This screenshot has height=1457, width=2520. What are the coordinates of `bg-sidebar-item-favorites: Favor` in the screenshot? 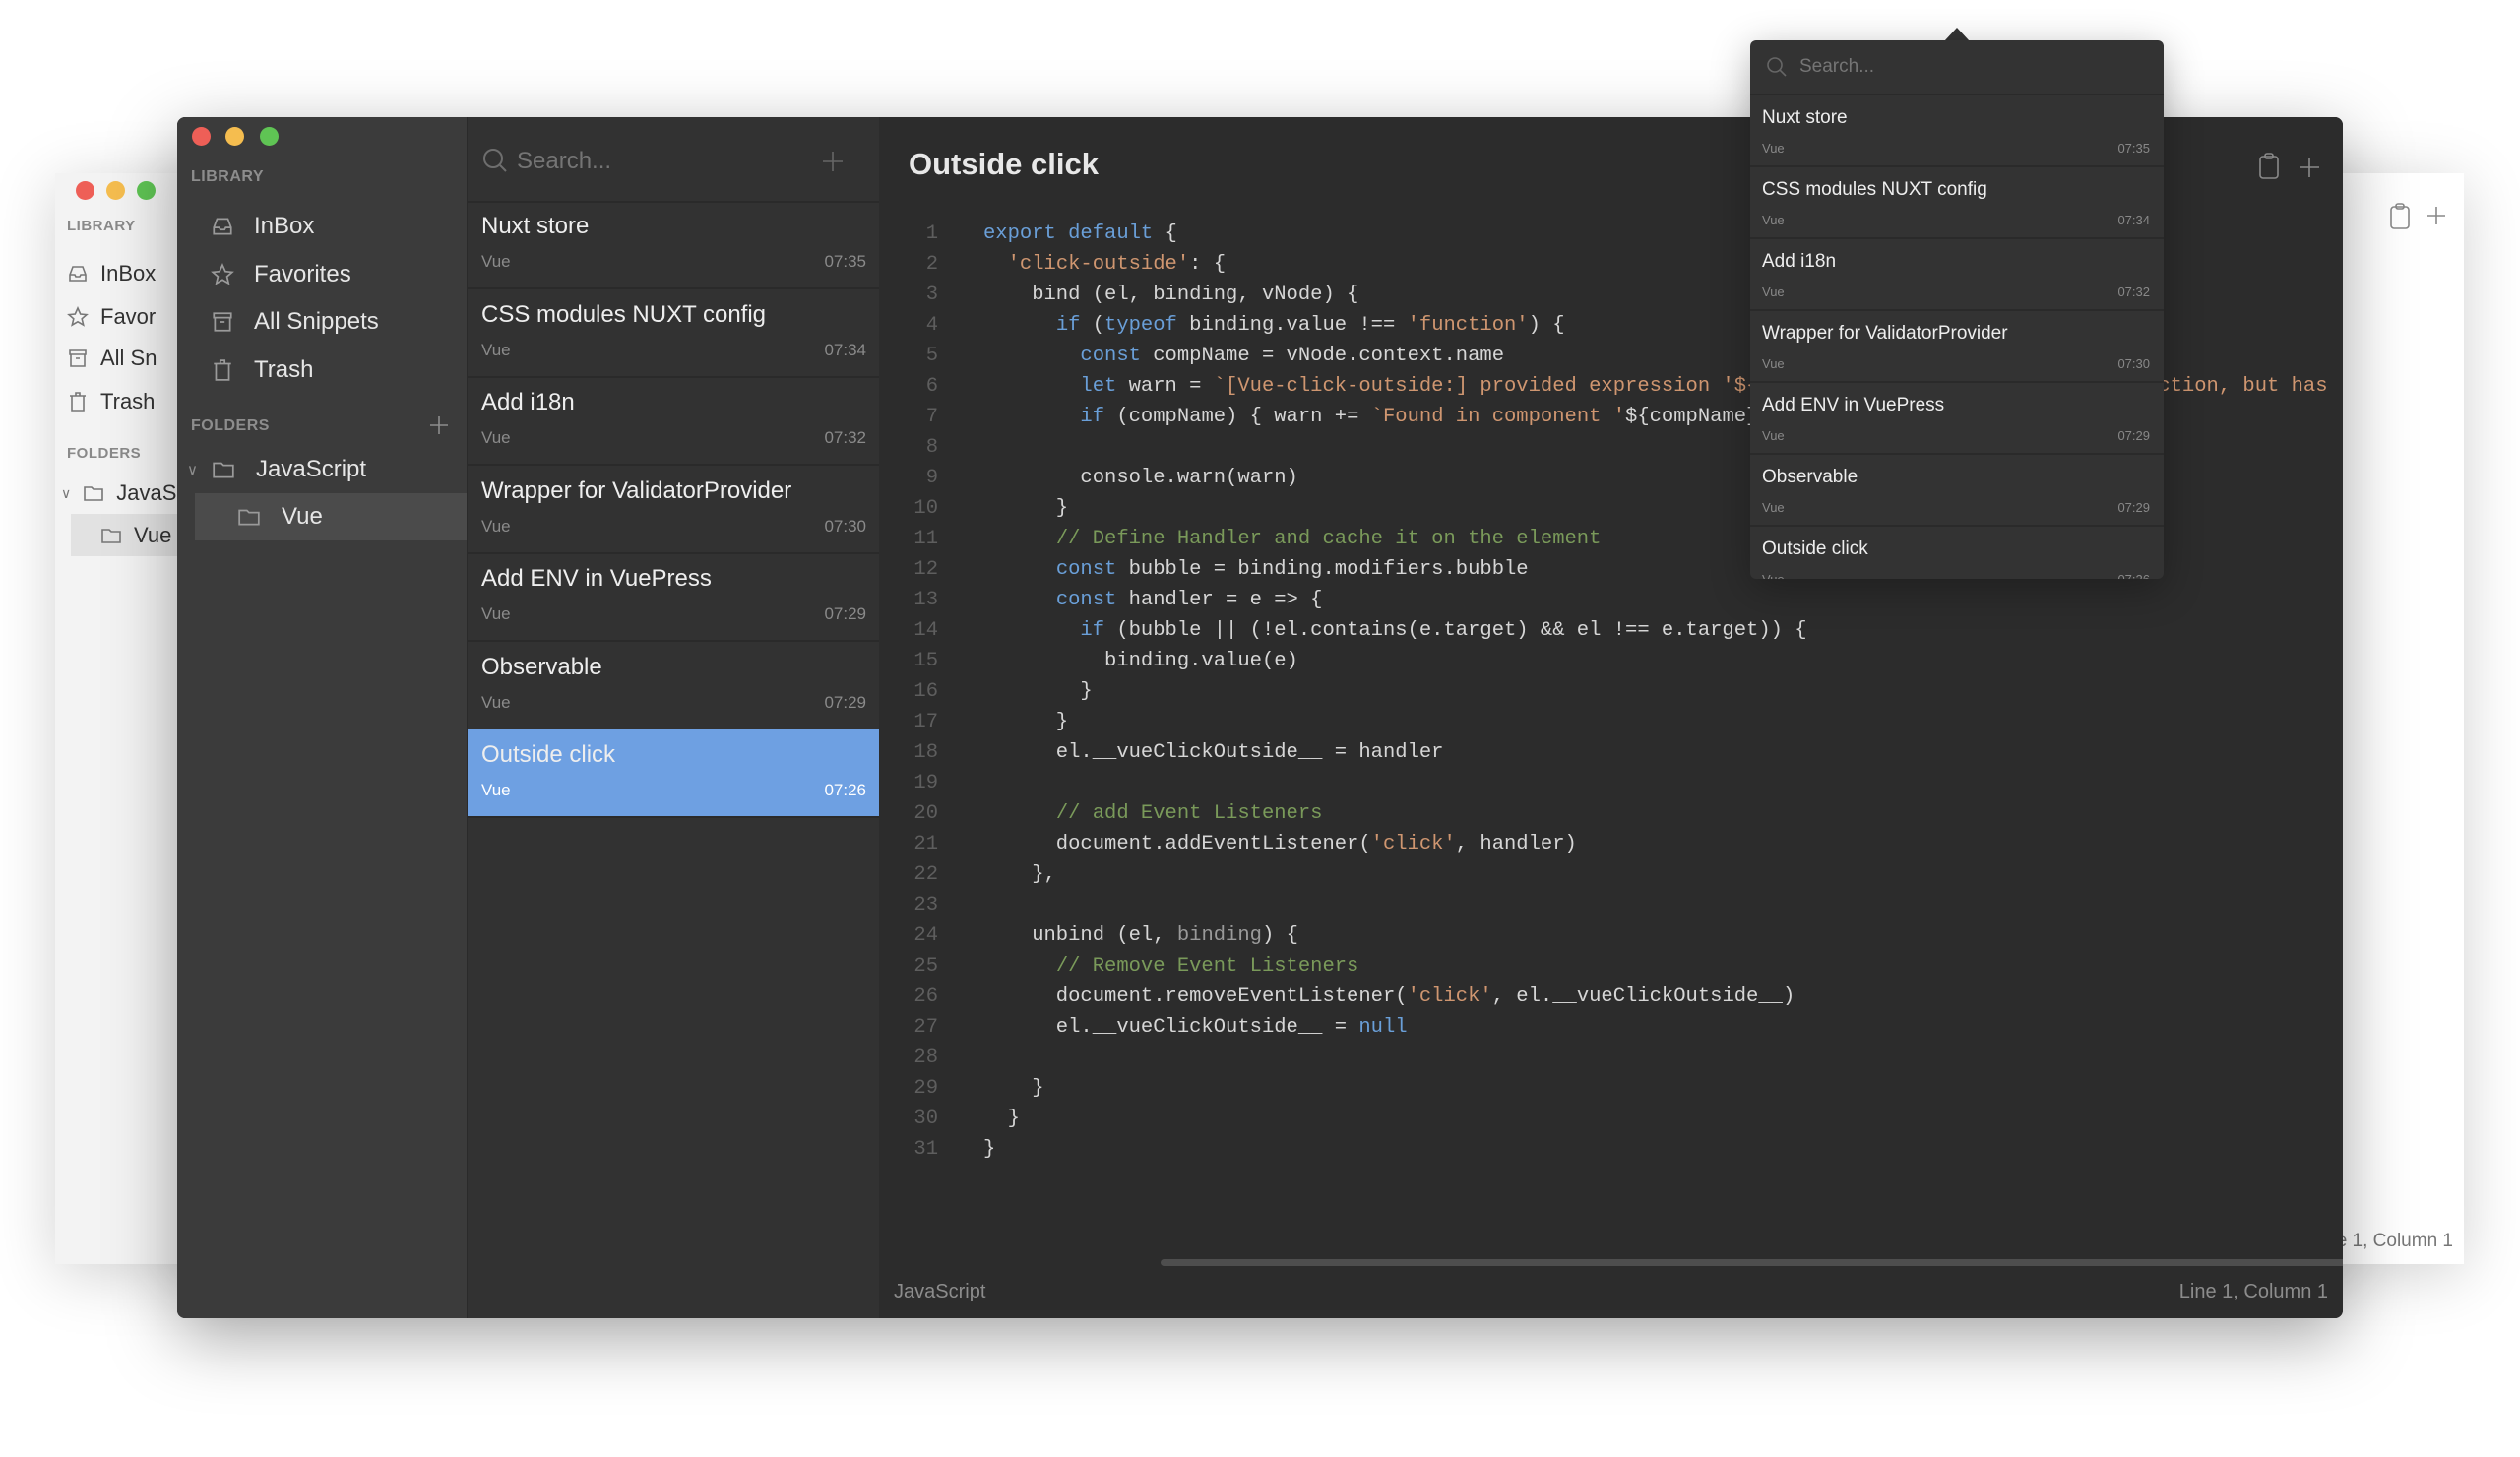 It's located at (111, 317).